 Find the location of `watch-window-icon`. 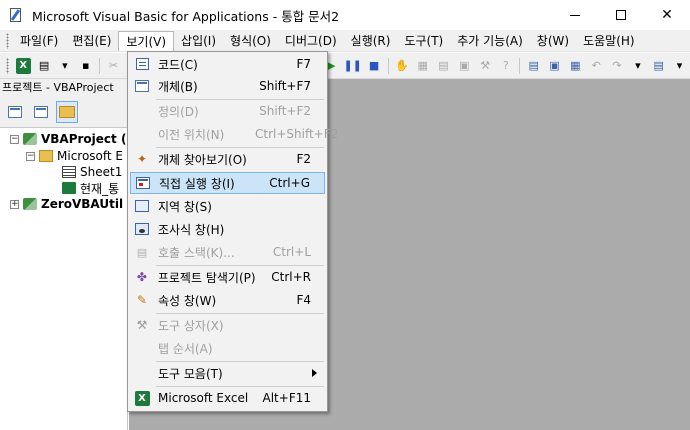

watch-window-icon is located at coordinates (142, 229).